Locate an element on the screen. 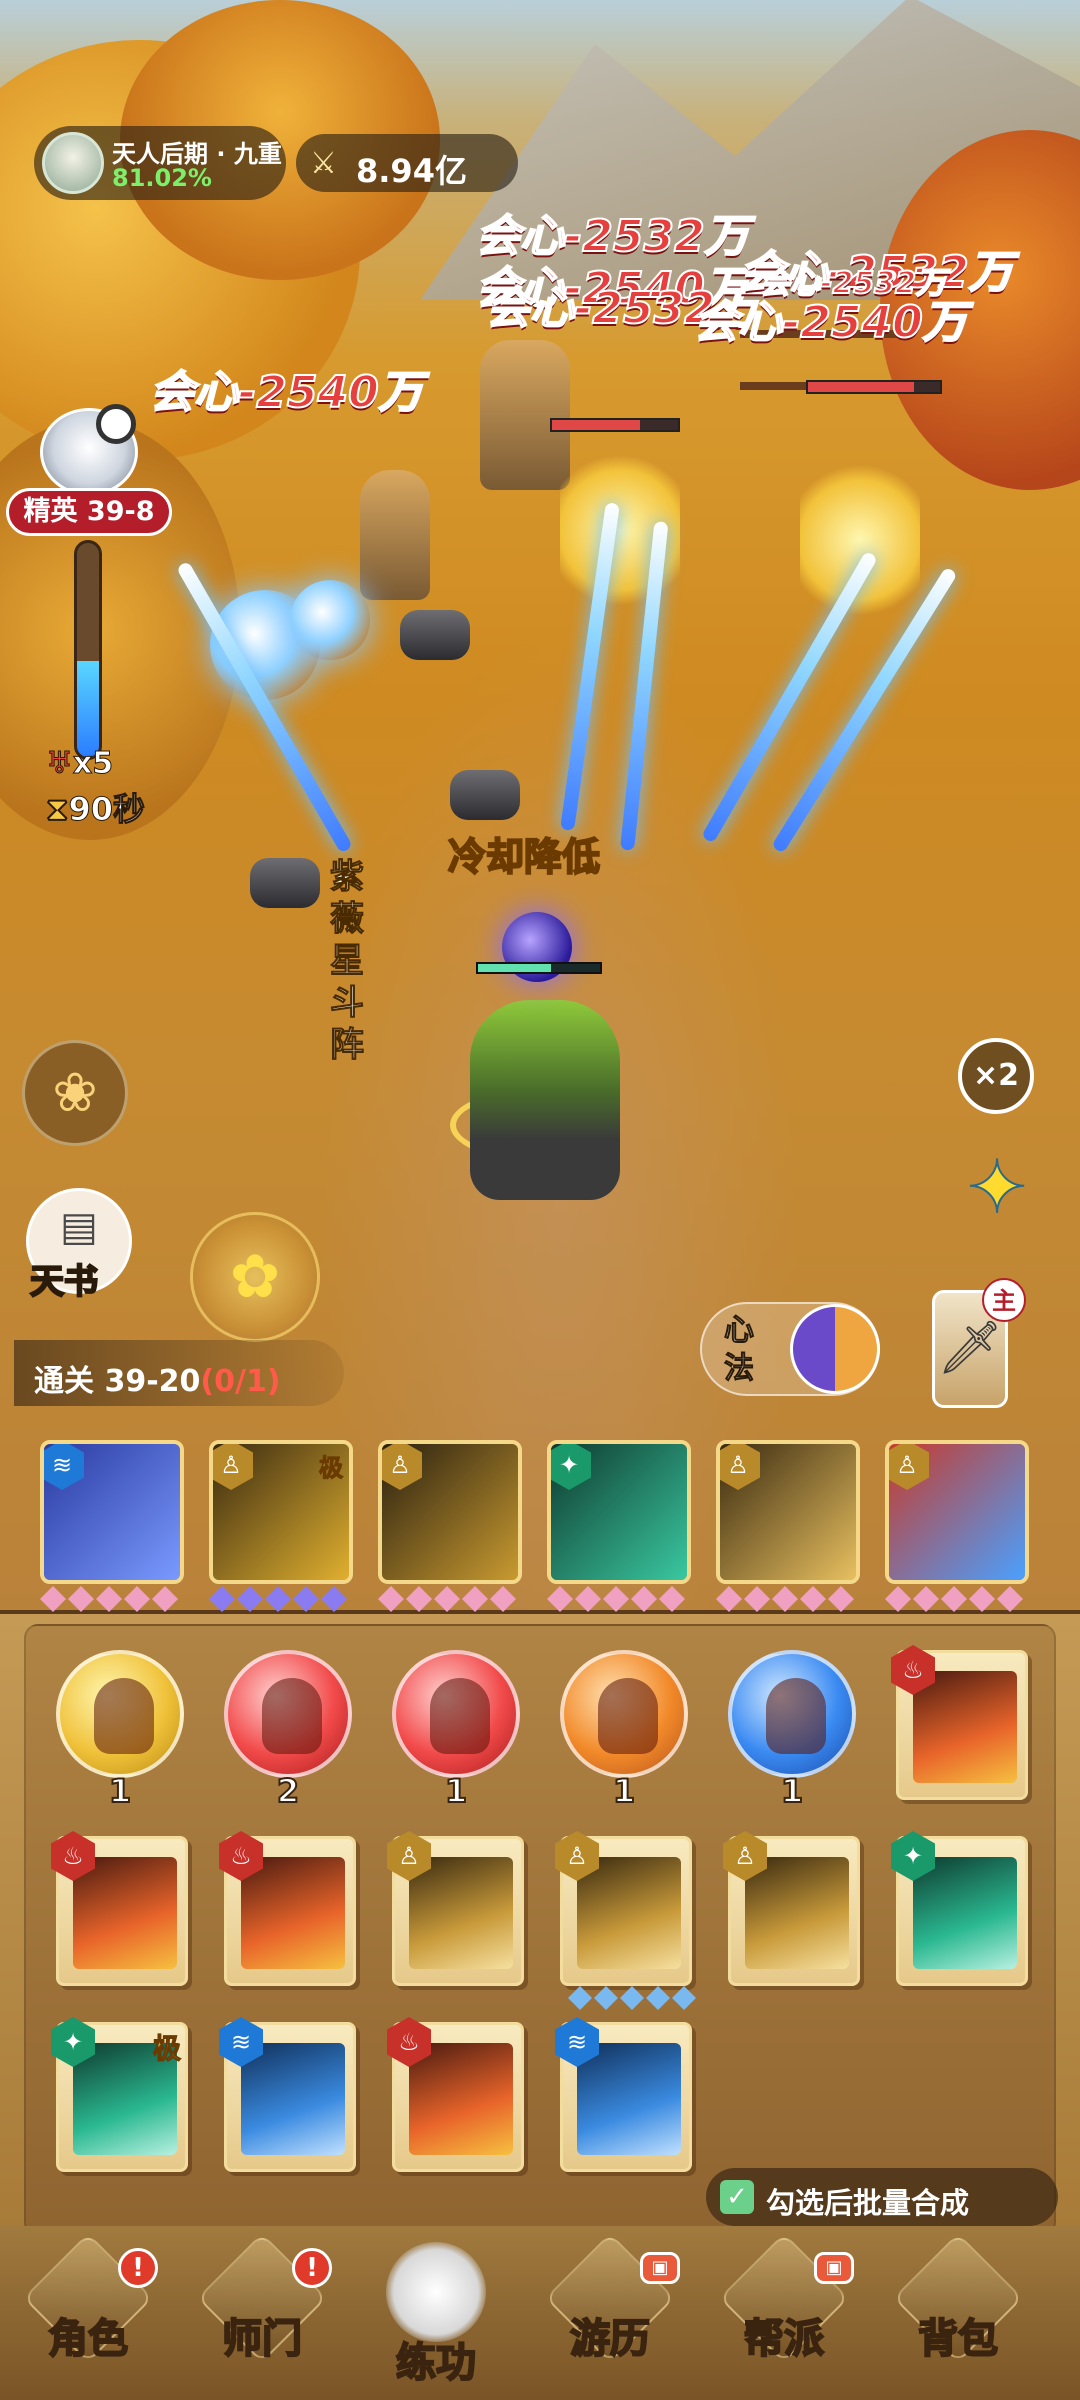 The height and width of the screenshot is (2400, 1080). treasure-bag-button: ❀ is located at coordinates (75, 1093).